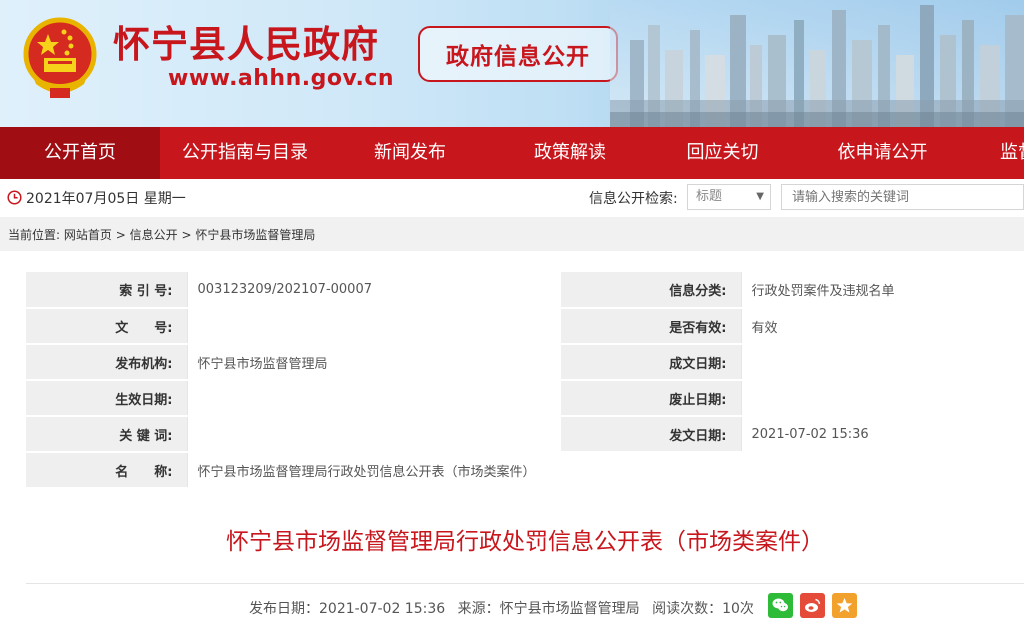 The width and height of the screenshot is (1024, 625). I want to click on meta-key: 生效日期:, so click(106, 398).